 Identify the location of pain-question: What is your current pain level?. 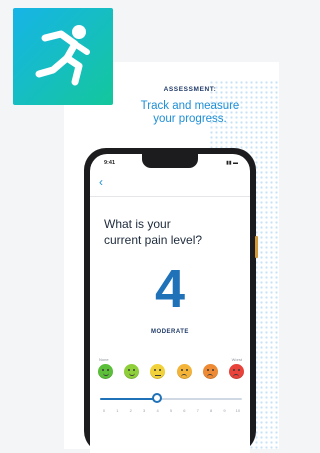
(174, 232).